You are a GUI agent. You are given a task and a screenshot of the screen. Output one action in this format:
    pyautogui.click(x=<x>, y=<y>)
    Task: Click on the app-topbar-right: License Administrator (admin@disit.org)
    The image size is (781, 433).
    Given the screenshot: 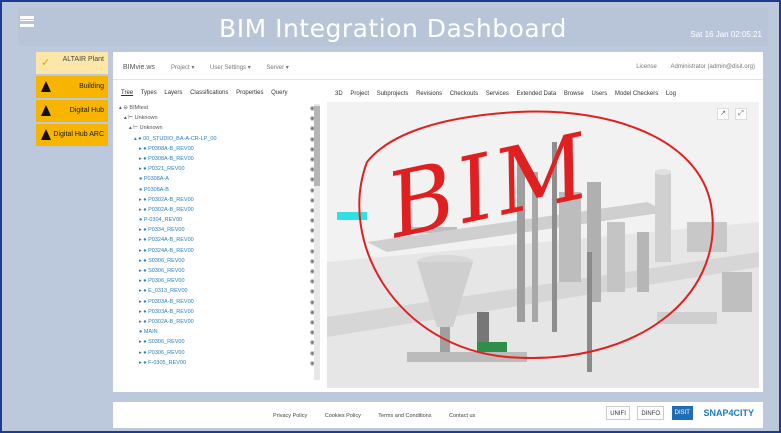 What is the action you would take?
    pyautogui.click(x=689, y=67)
    